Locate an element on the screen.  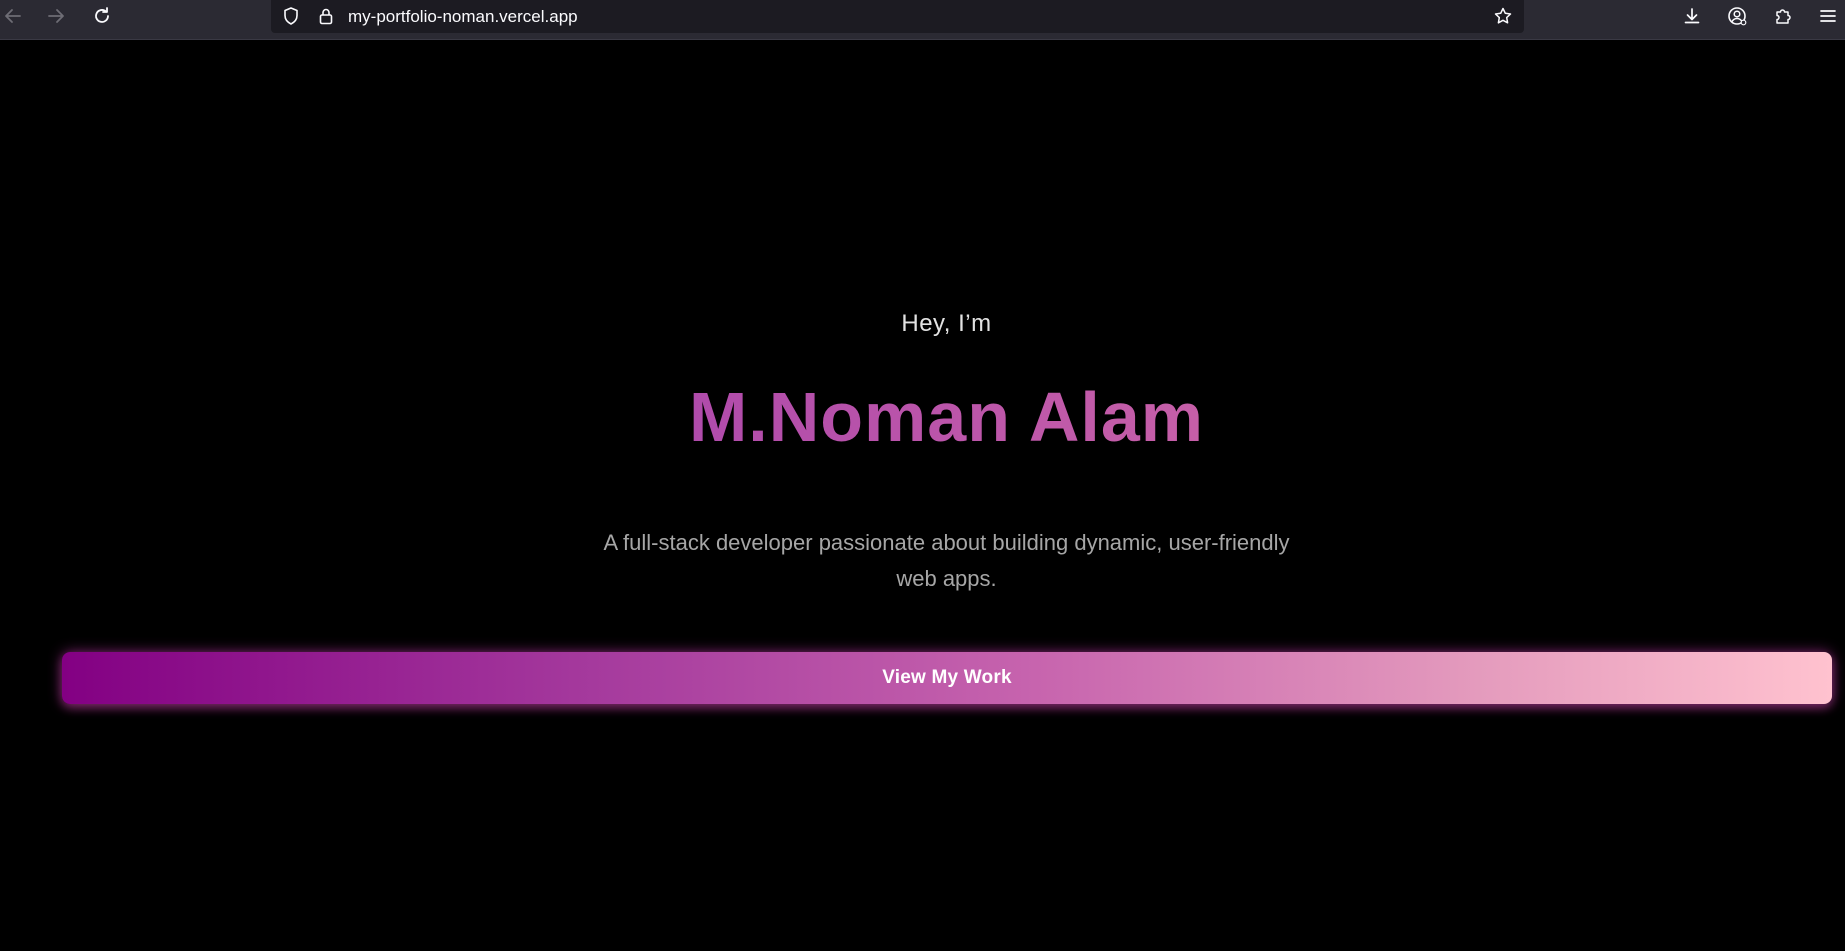
puzzle-extensions-icon is located at coordinates (1783, 16).